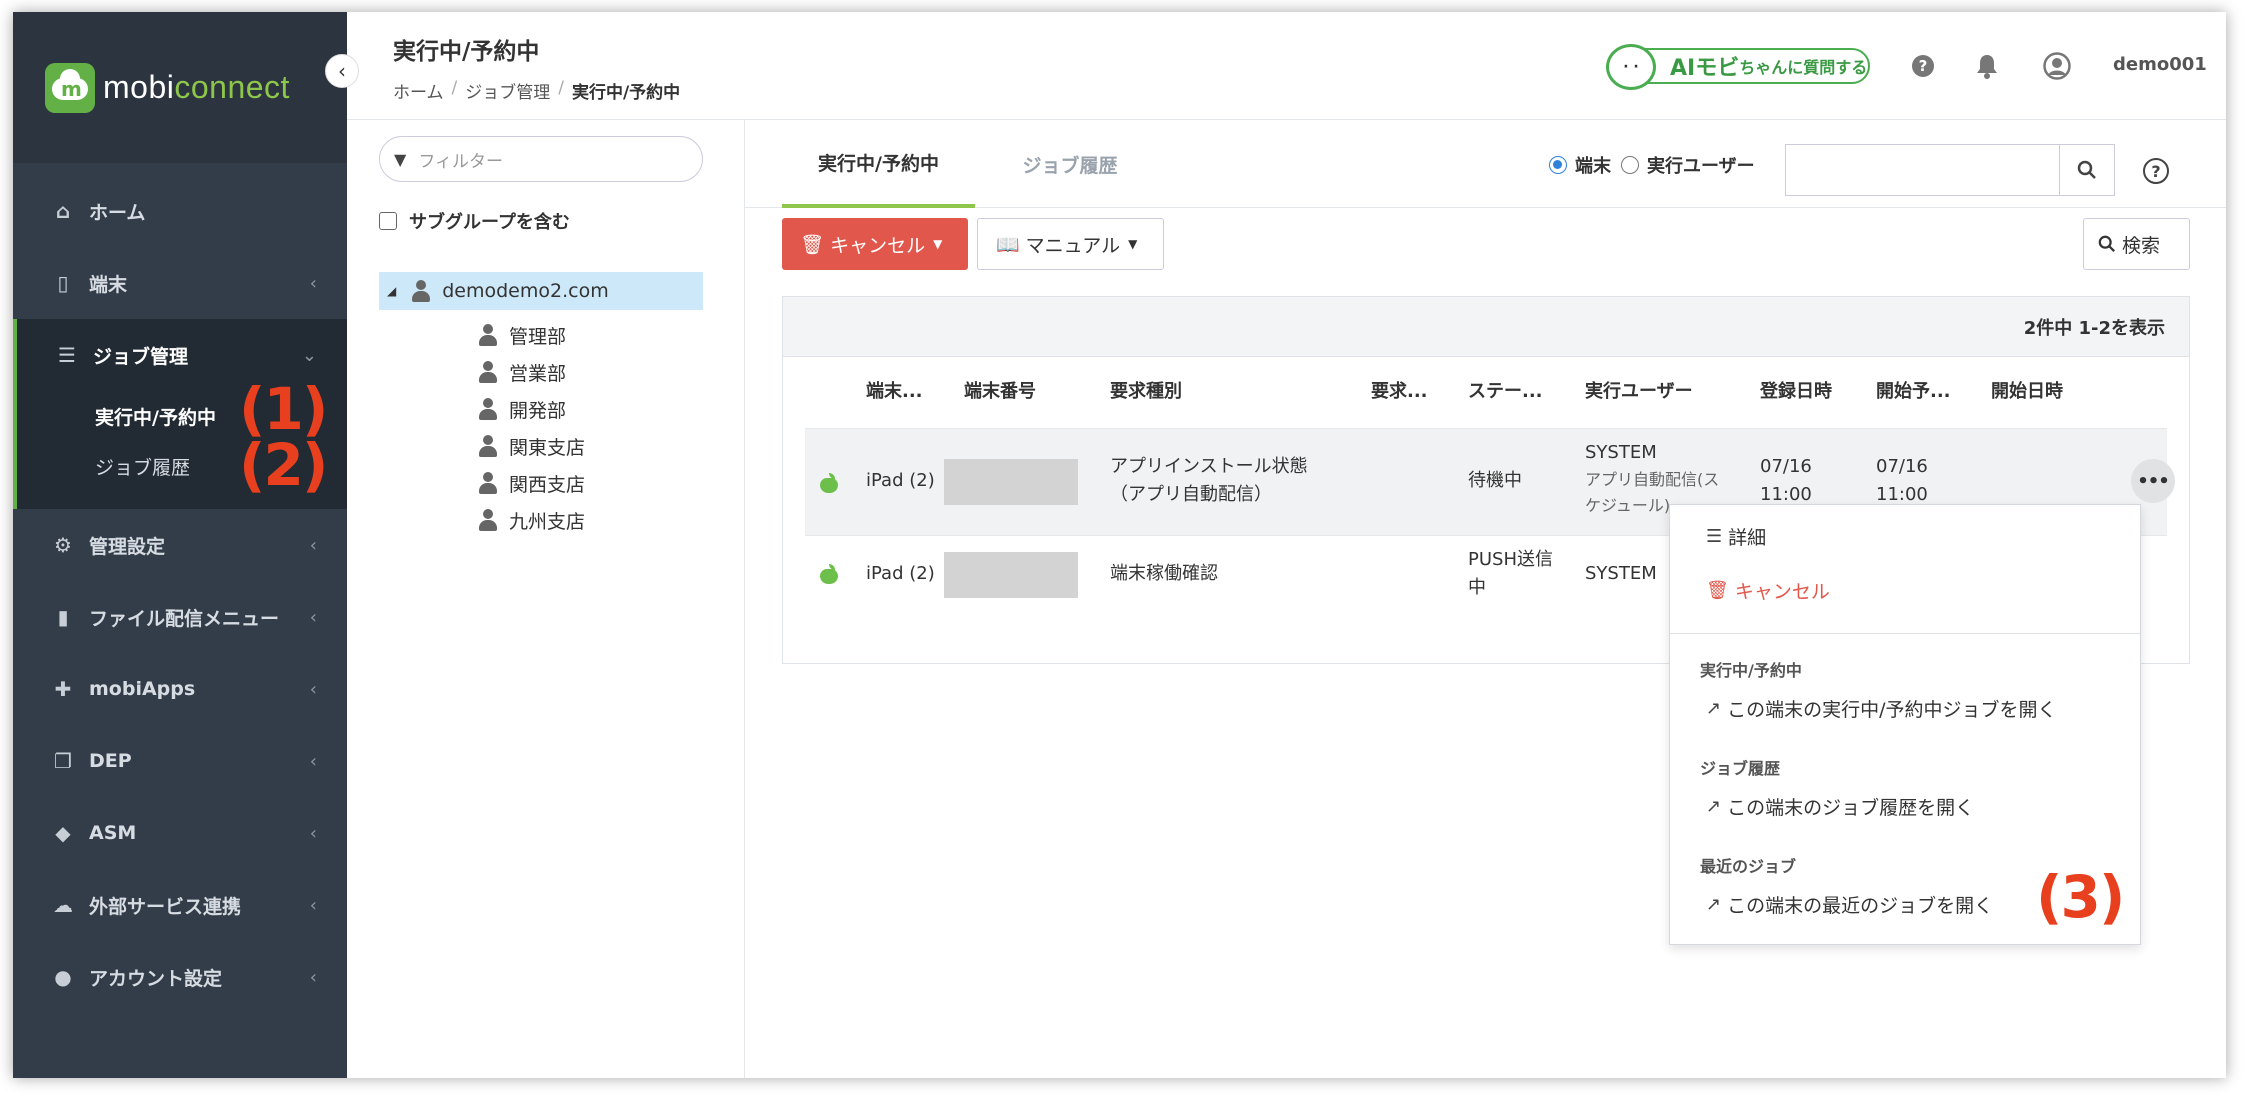 The height and width of the screenshot is (1106, 2250). I want to click on radio-device: 端末, so click(1580, 165).